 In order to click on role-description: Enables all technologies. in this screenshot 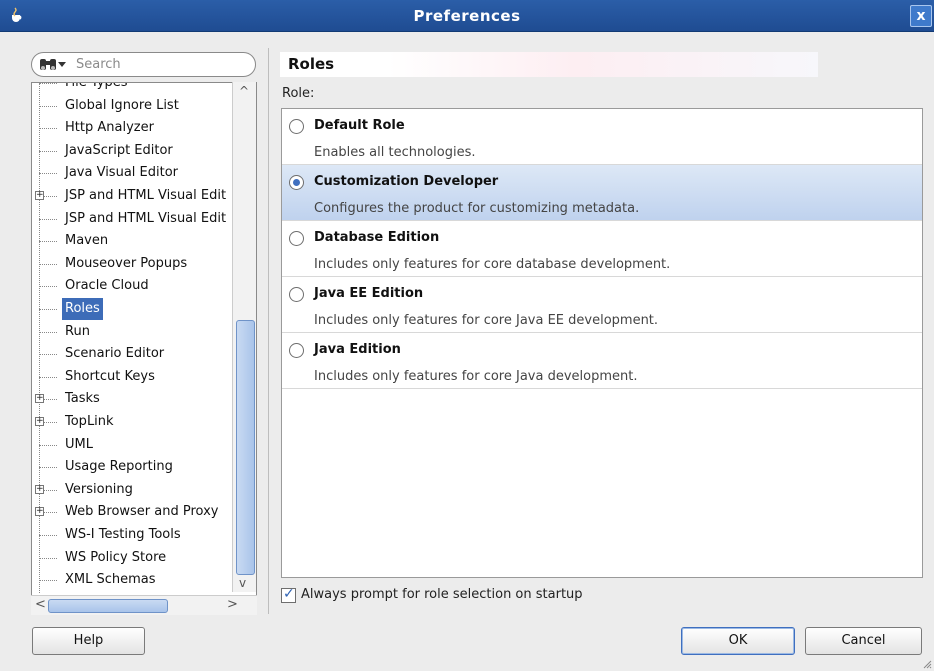, I will do `click(395, 152)`.